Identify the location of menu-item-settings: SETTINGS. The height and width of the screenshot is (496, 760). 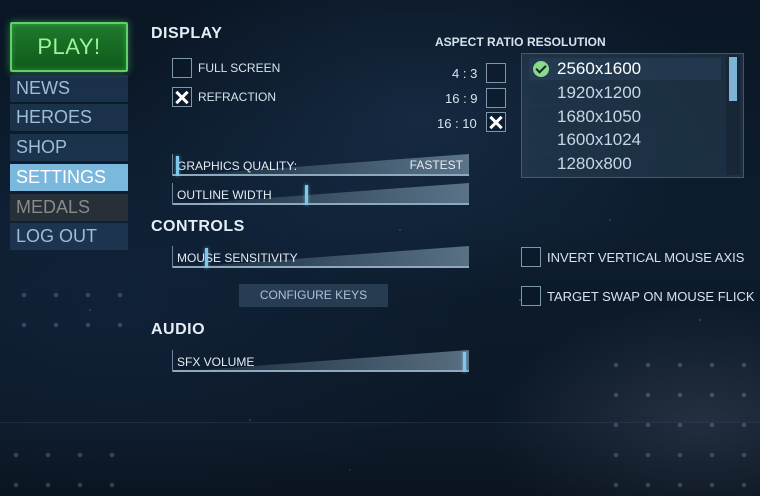
(69, 177).